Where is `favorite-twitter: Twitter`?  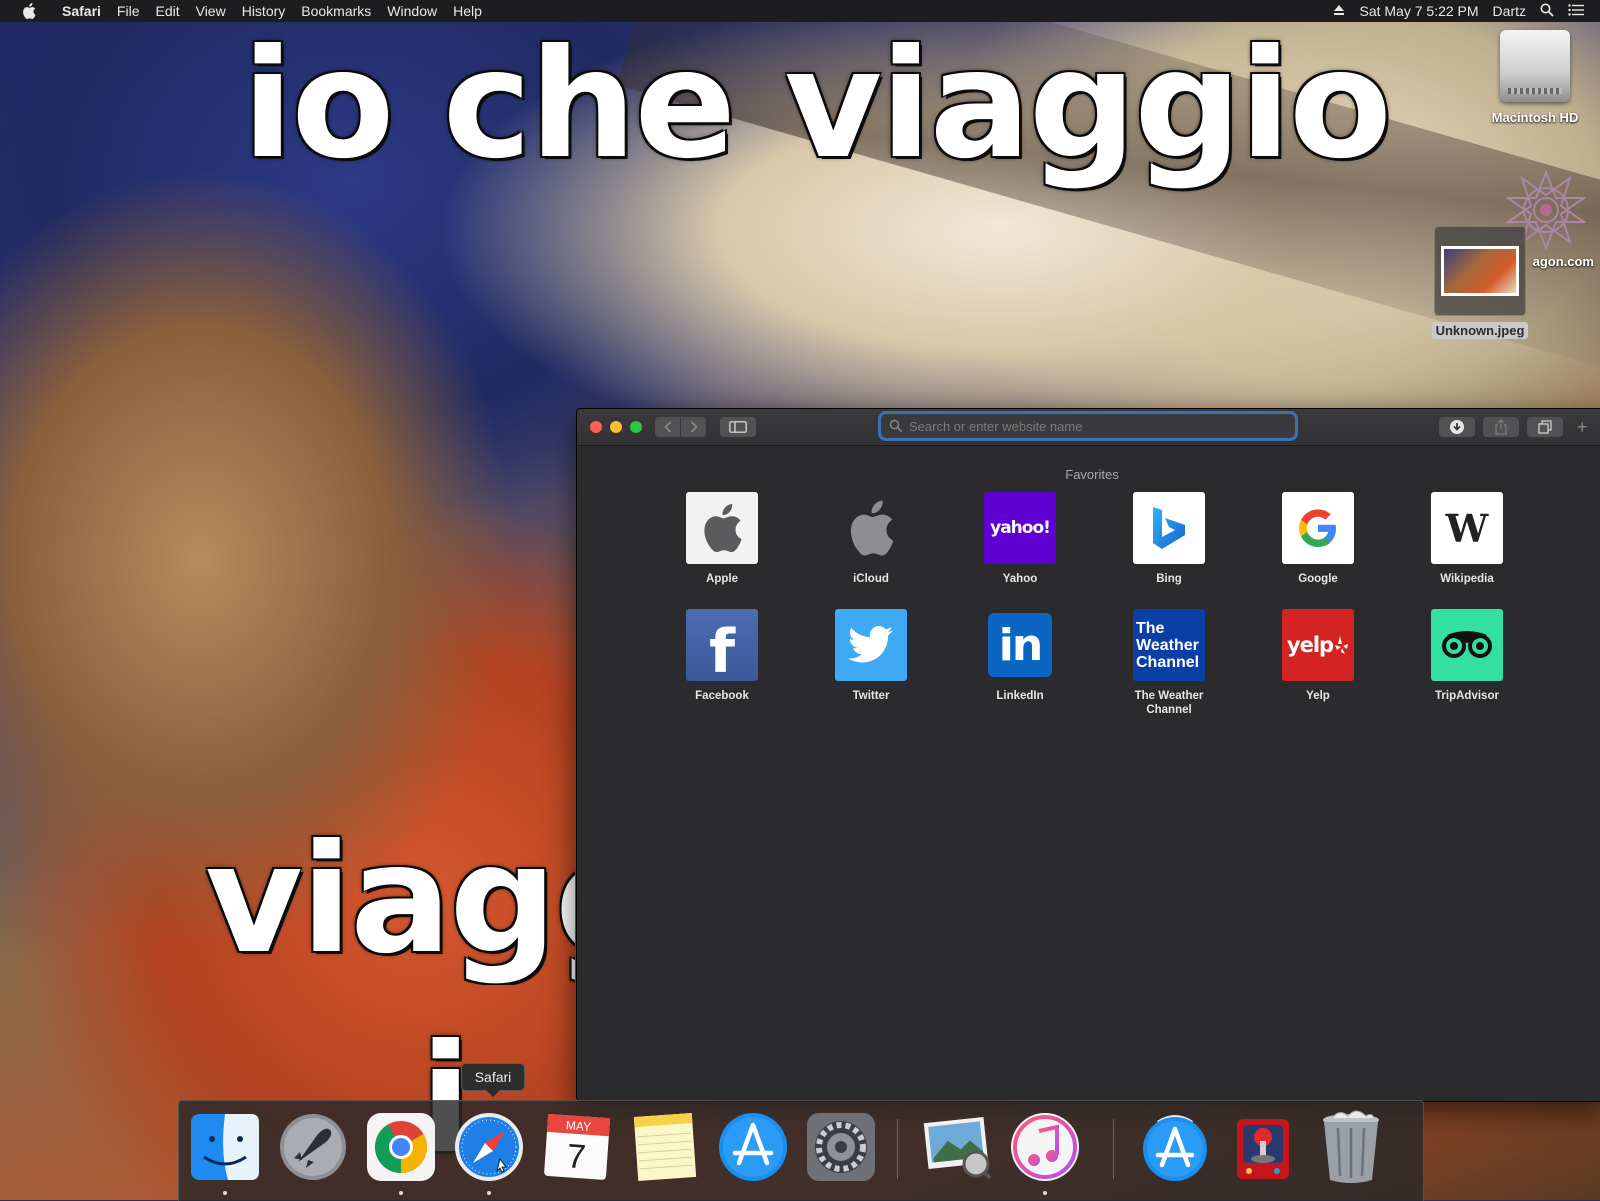 favorite-twitter: Twitter is located at coordinates (871, 656).